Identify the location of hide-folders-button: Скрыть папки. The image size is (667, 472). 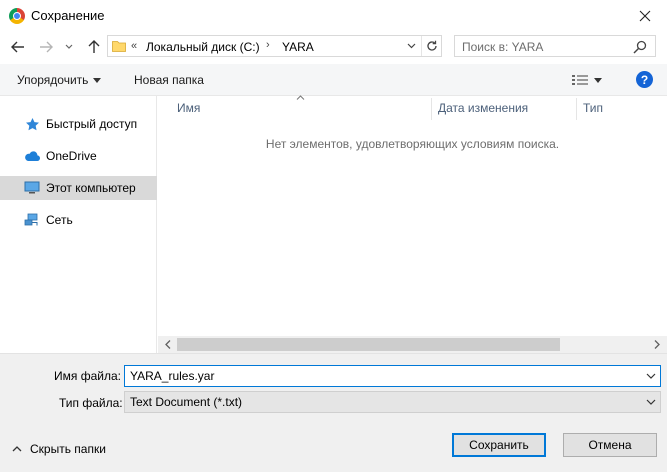
(59, 449).